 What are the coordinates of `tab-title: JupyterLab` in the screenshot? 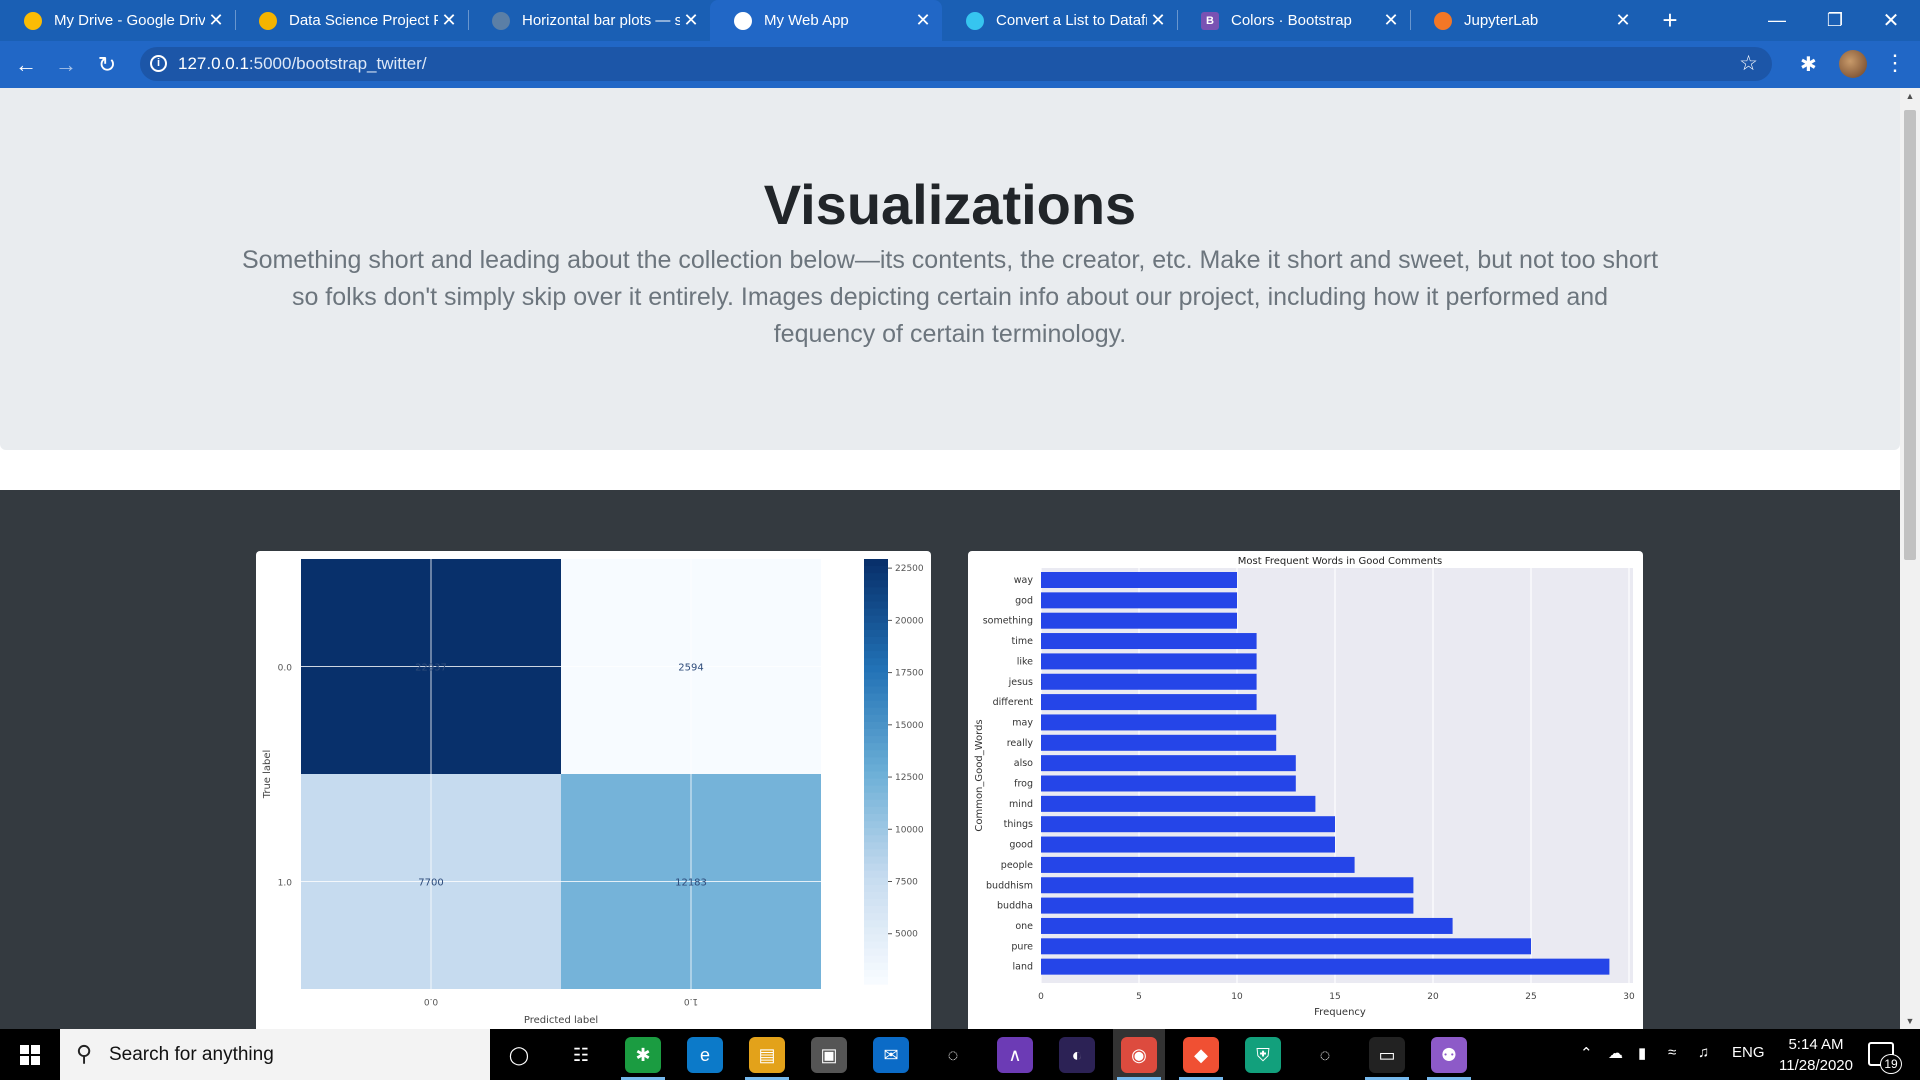 It's located at (1501, 20).